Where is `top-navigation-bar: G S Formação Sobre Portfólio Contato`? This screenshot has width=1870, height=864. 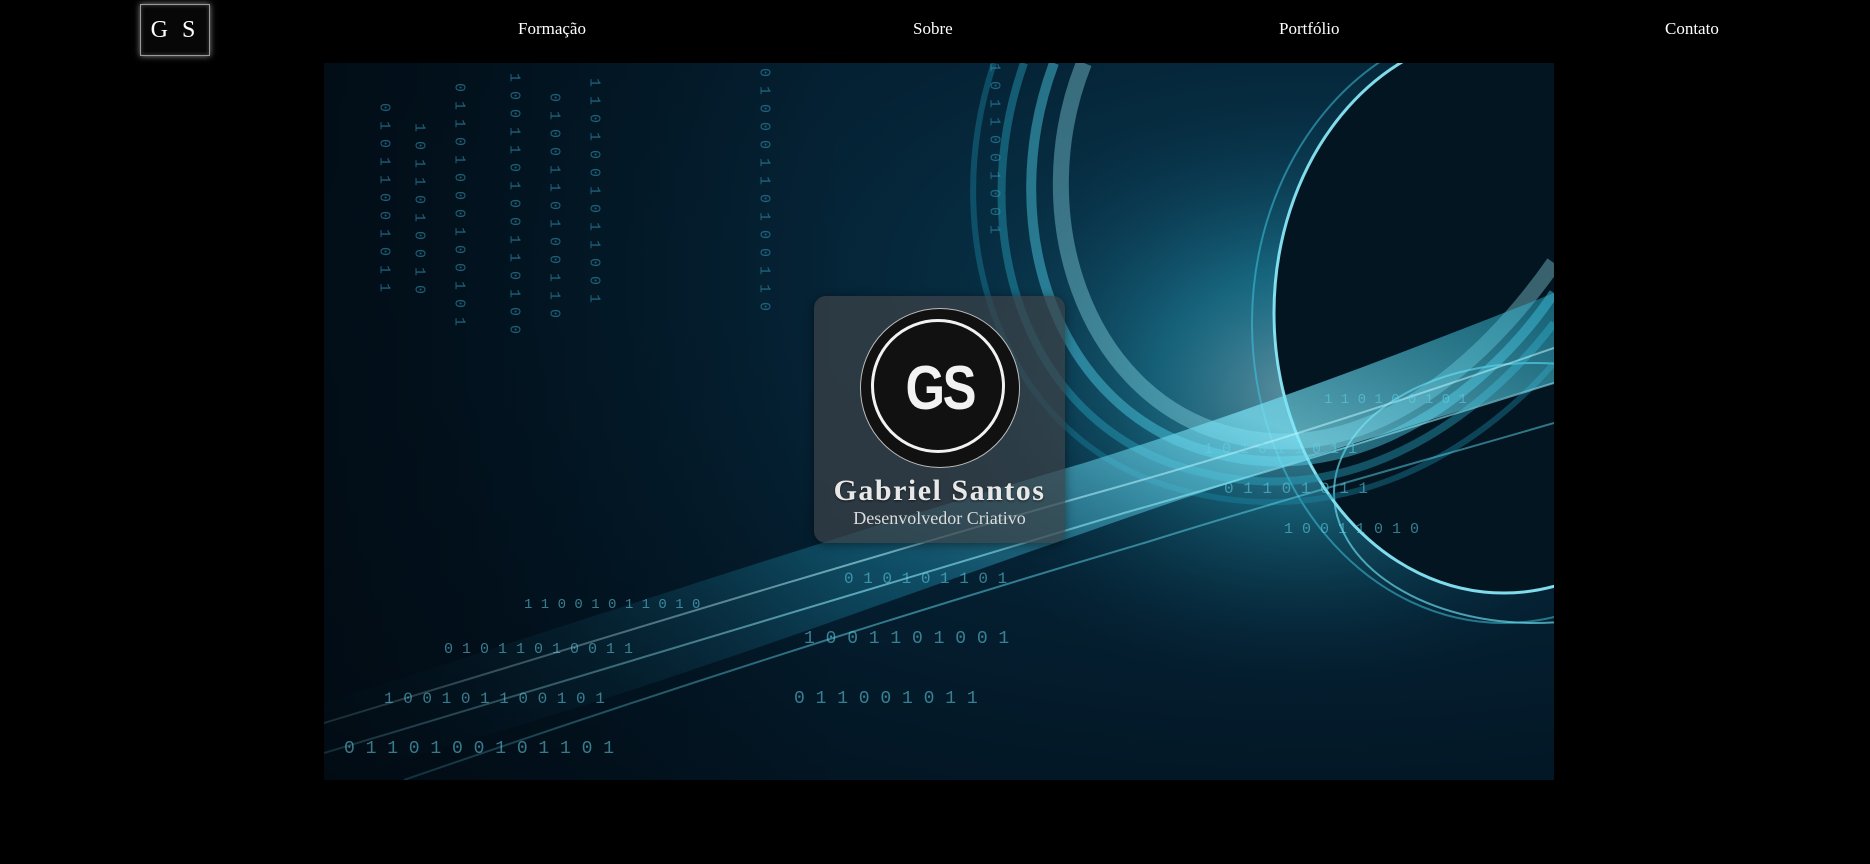
top-navigation-bar: G S Formação Sobre Portfólio Contato is located at coordinates (935, 30).